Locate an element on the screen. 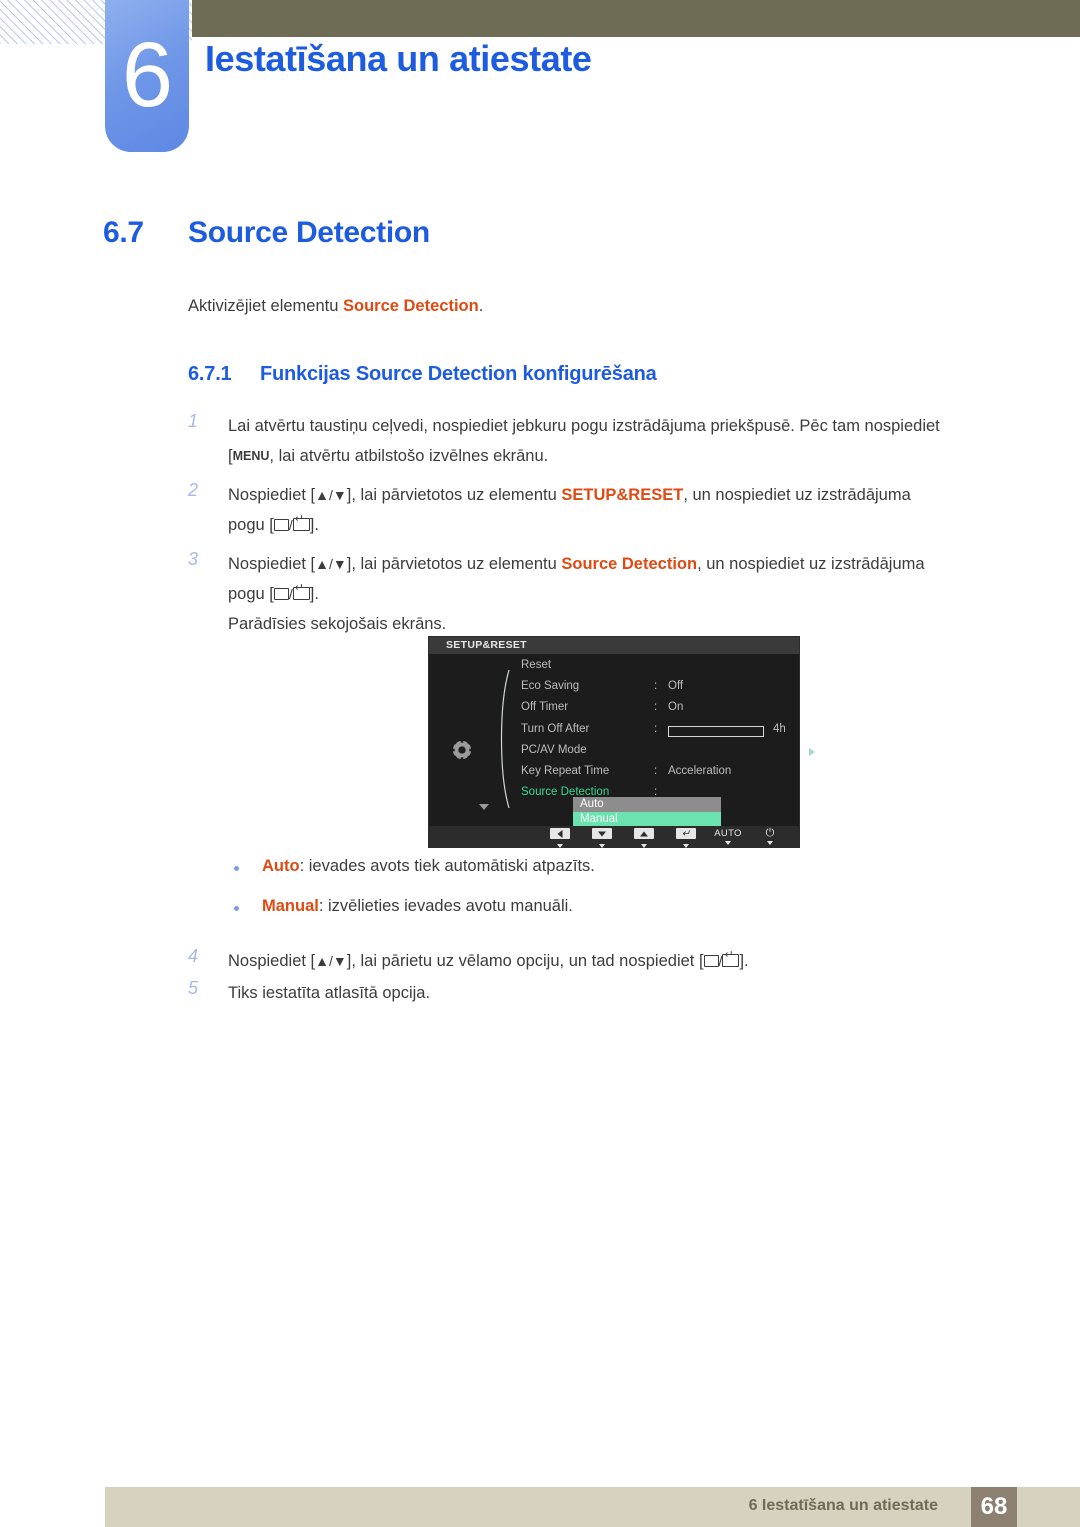  osd-title: SETUP&RESET is located at coordinates (614, 645).